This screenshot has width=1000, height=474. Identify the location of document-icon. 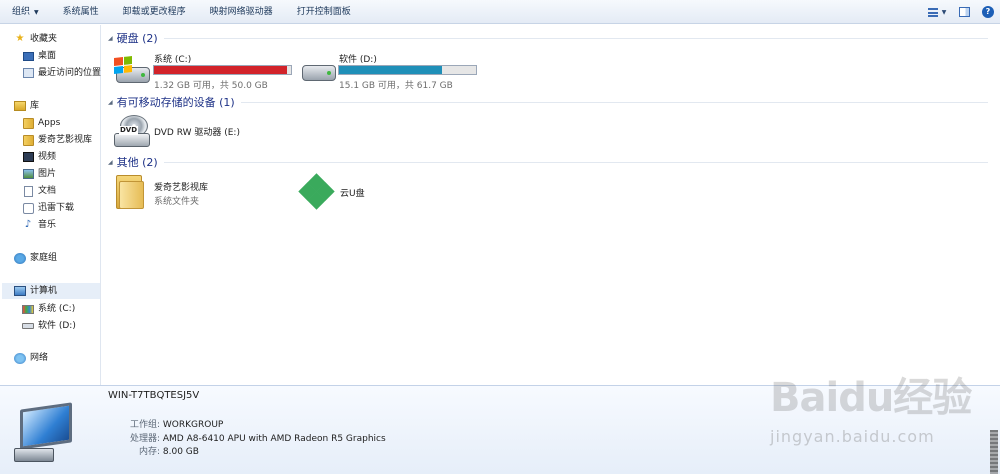
(28, 191).